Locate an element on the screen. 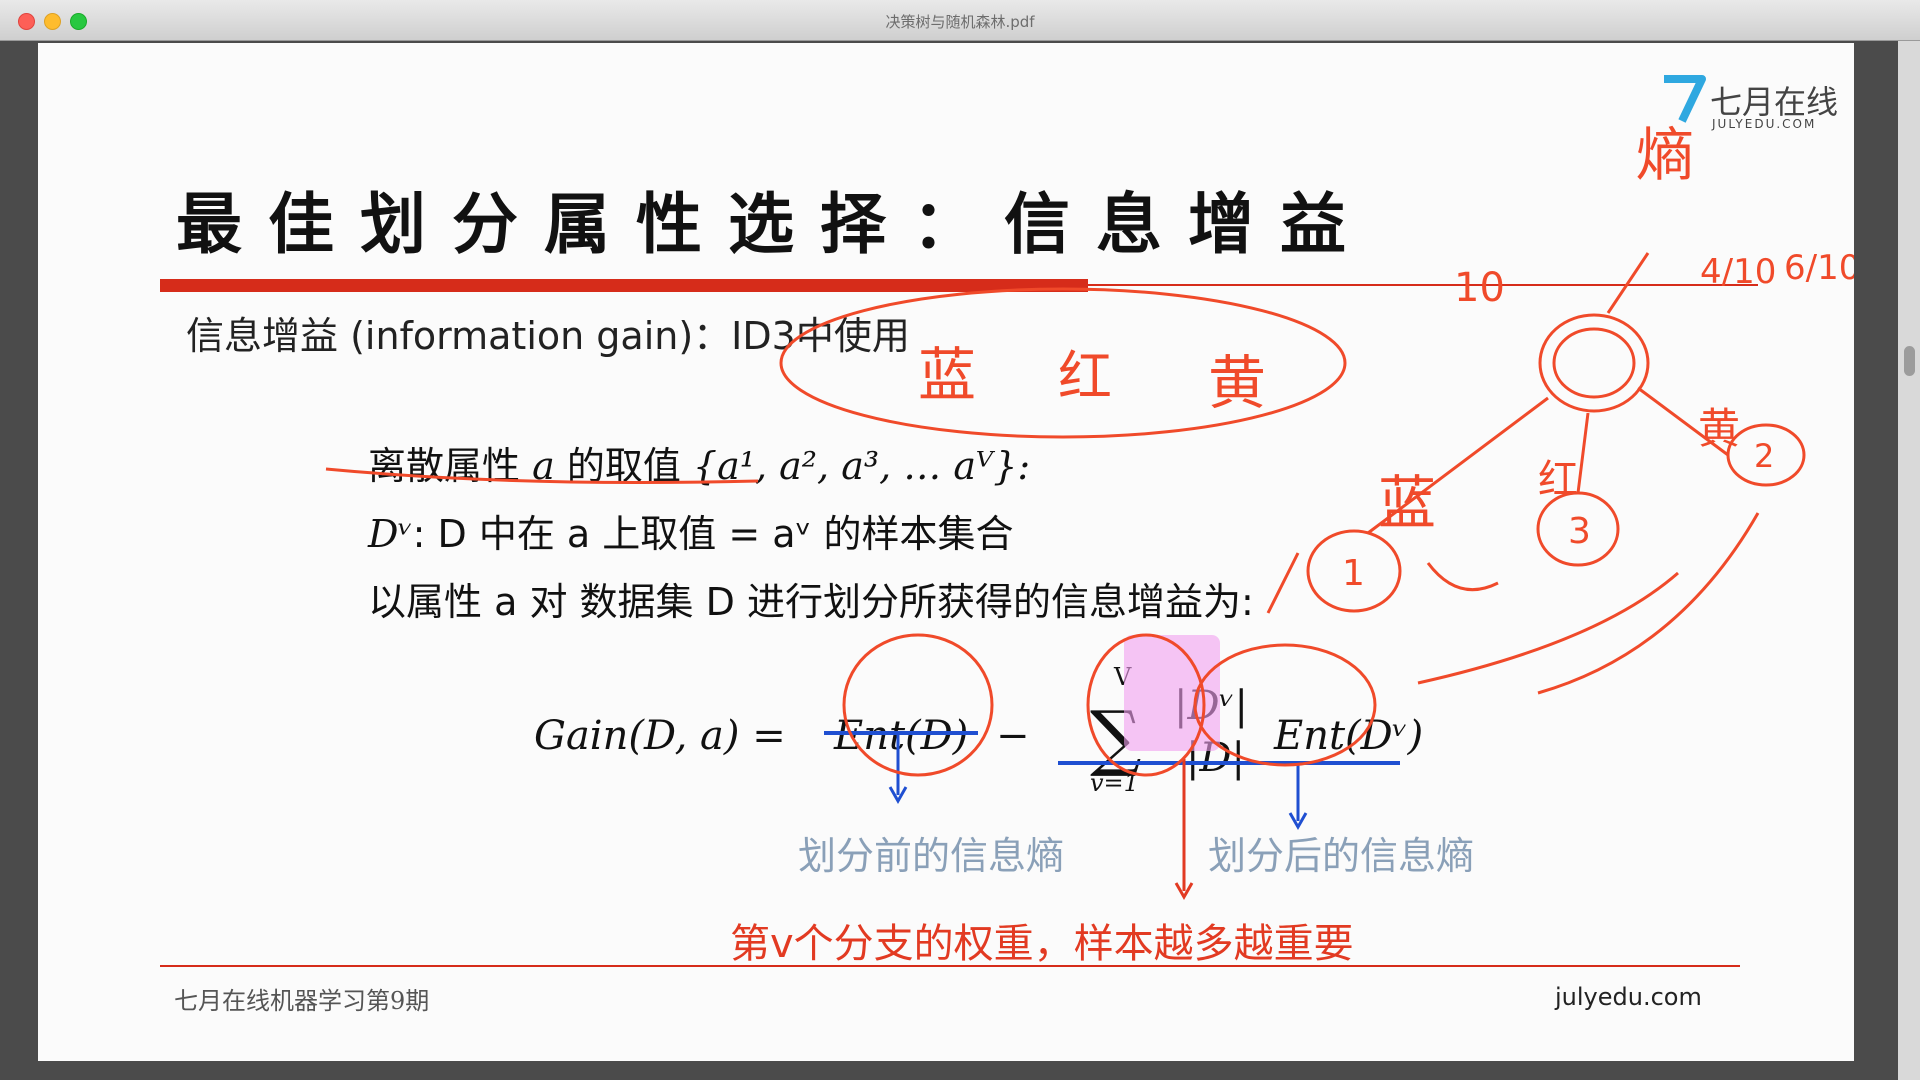  hw-frac-b: 6/10 is located at coordinates (1819, 268).